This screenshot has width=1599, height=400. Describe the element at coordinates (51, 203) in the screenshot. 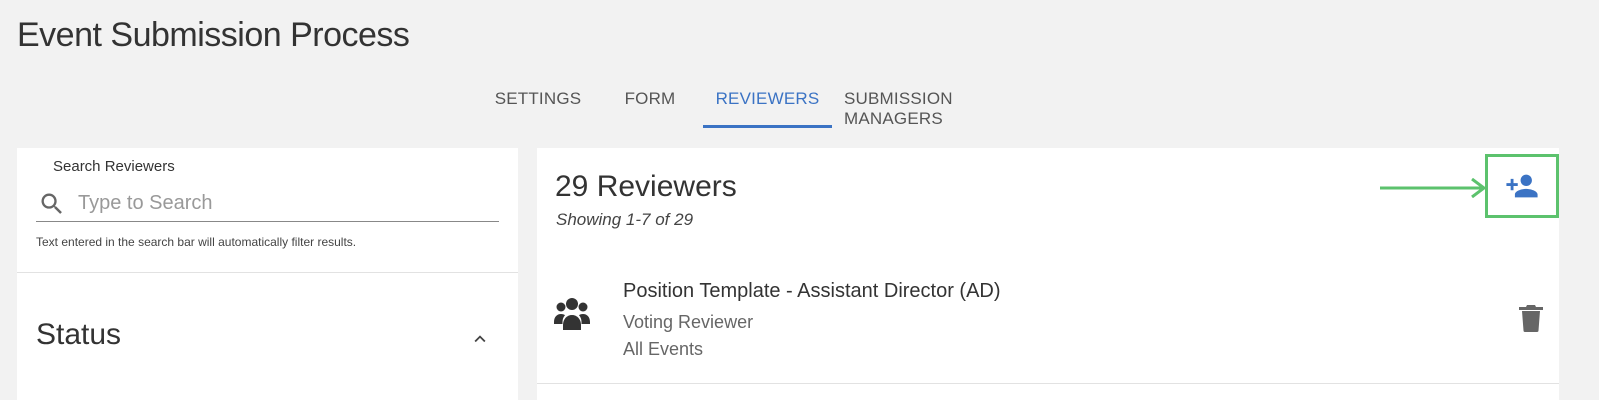

I see `search-icon` at that location.